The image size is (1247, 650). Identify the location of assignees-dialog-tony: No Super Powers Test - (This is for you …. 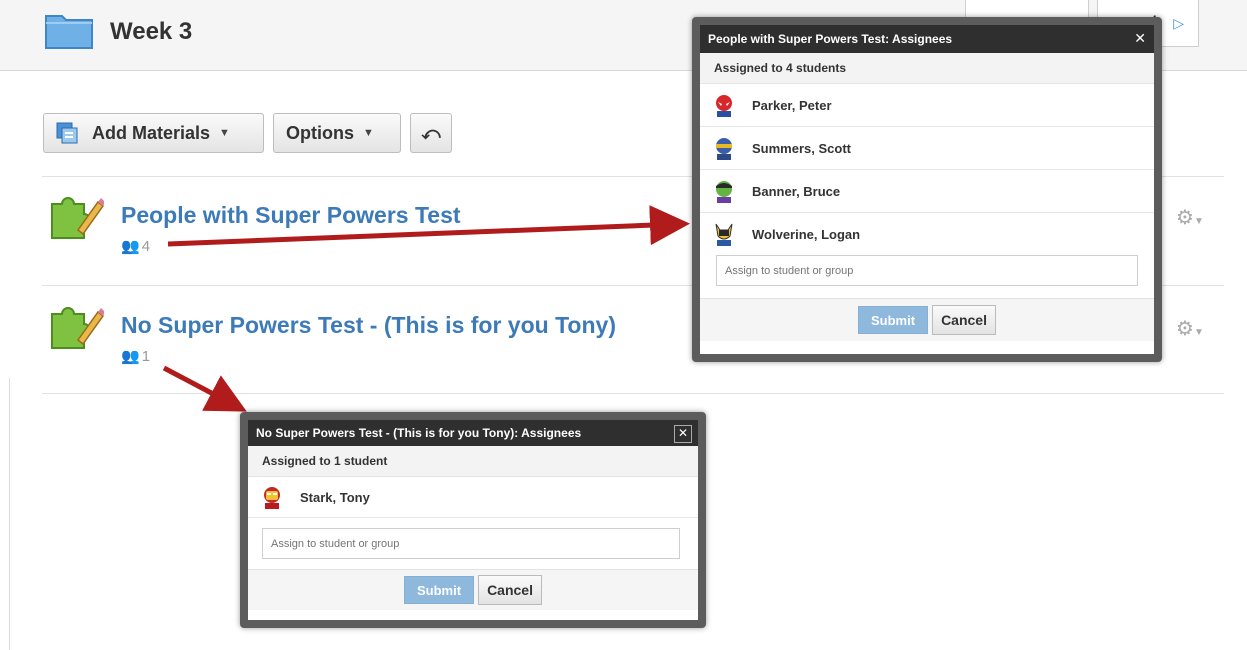
(473, 520).